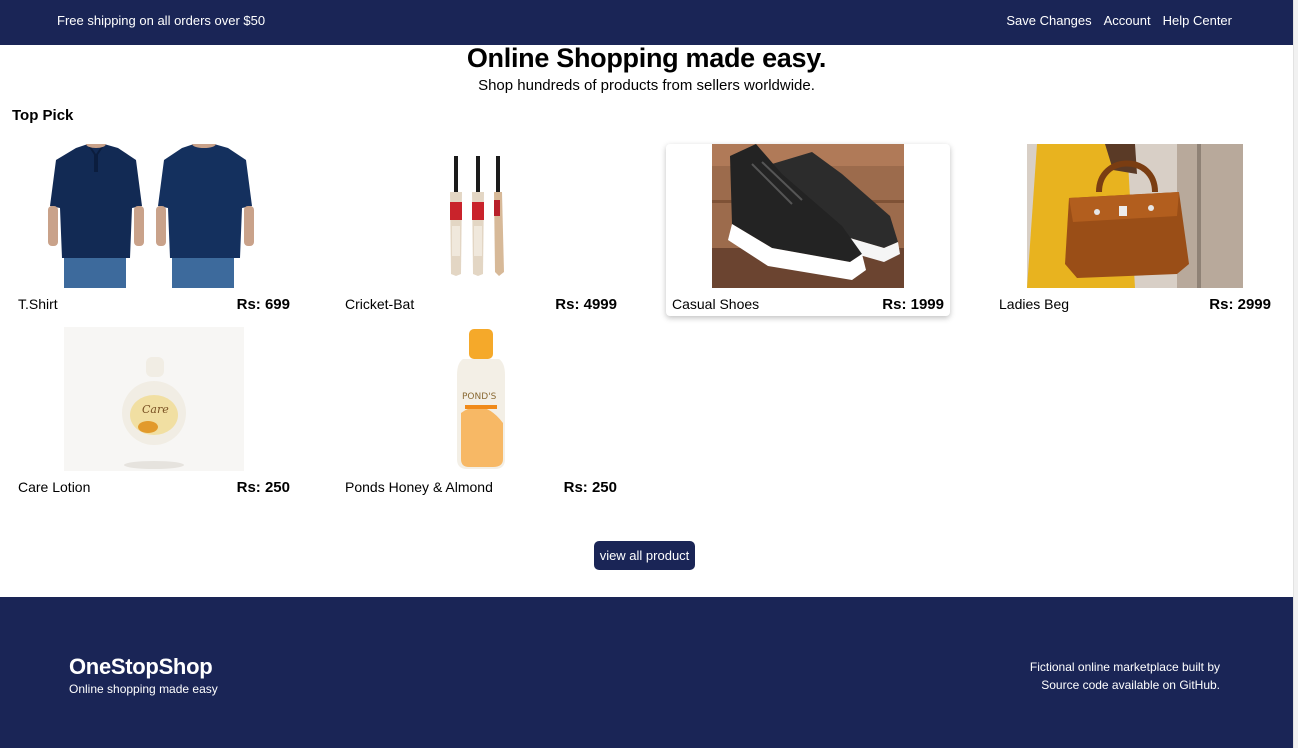 This screenshot has width=1298, height=748. Describe the element at coordinates (716, 304) in the screenshot. I see `product-name: Casual Shoes` at that location.